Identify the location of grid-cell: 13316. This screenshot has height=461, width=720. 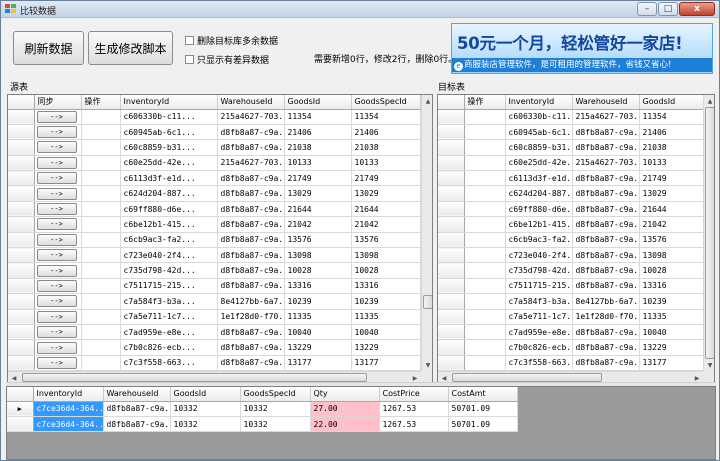
(386, 286).